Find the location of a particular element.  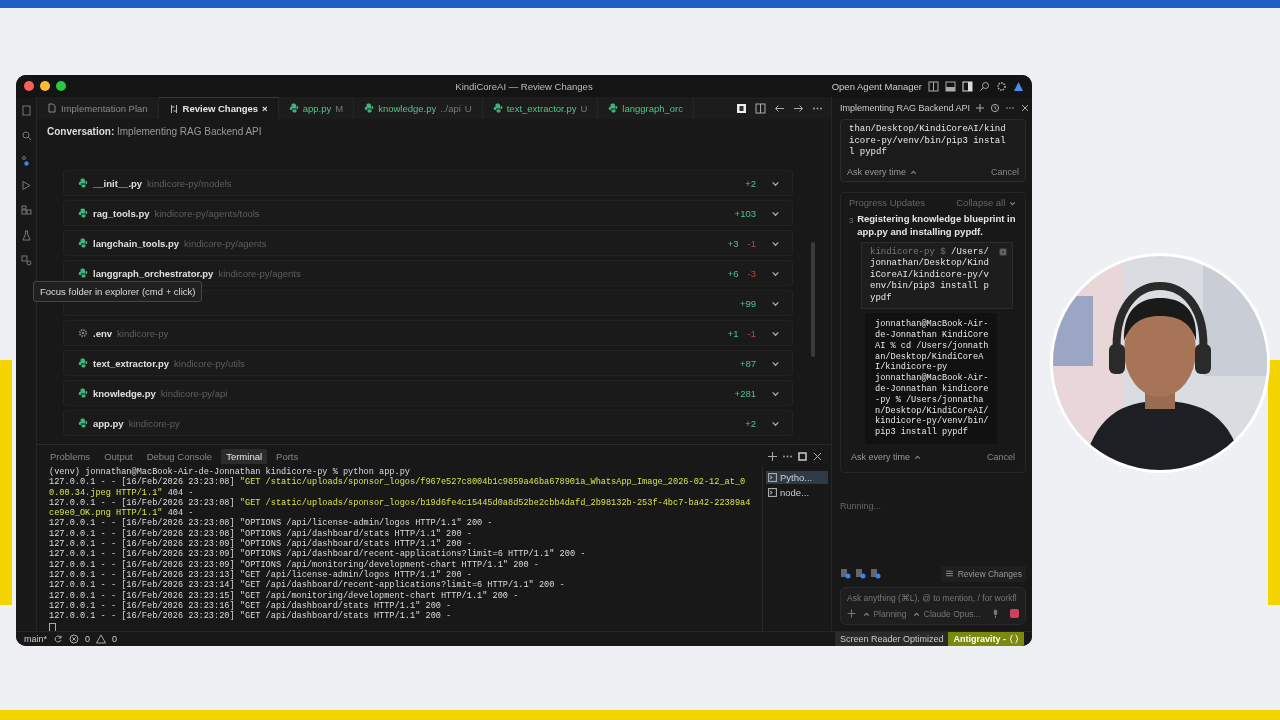

terminal-line: 127.0.0.1 - - [16/Feb/2026 23:23:14] "GET /api/dashboard/recent-applications?limit=6 HTTP/1.1" 200 - is located at coordinates (307, 585).